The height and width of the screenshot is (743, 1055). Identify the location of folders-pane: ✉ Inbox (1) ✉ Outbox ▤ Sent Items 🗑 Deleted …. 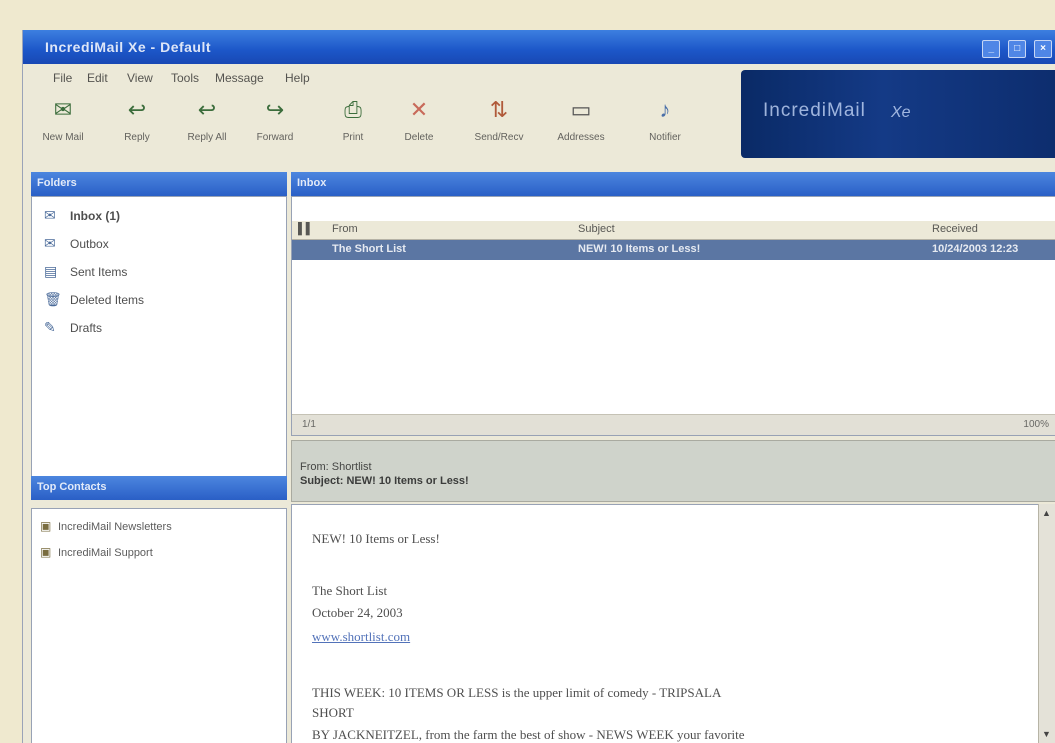
(159, 348).